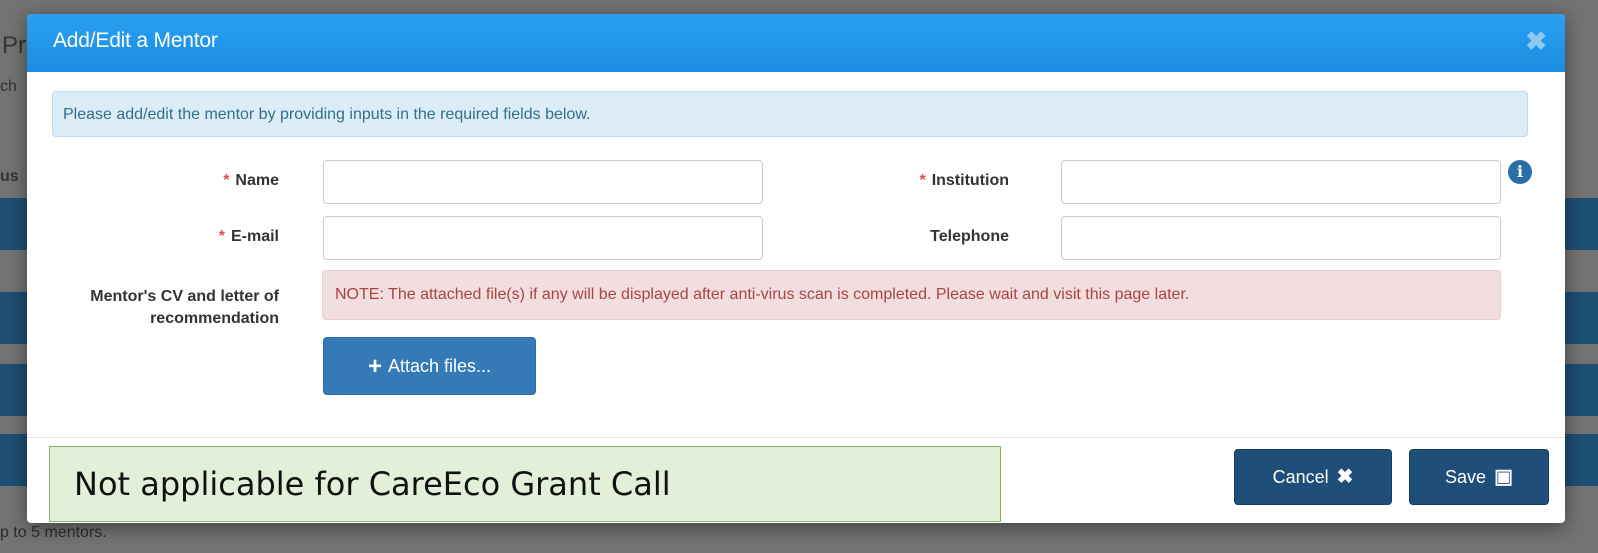 This screenshot has width=1598, height=553. I want to click on annotation-callout: Not applicable for CareEco Grant Call, so click(525, 484).